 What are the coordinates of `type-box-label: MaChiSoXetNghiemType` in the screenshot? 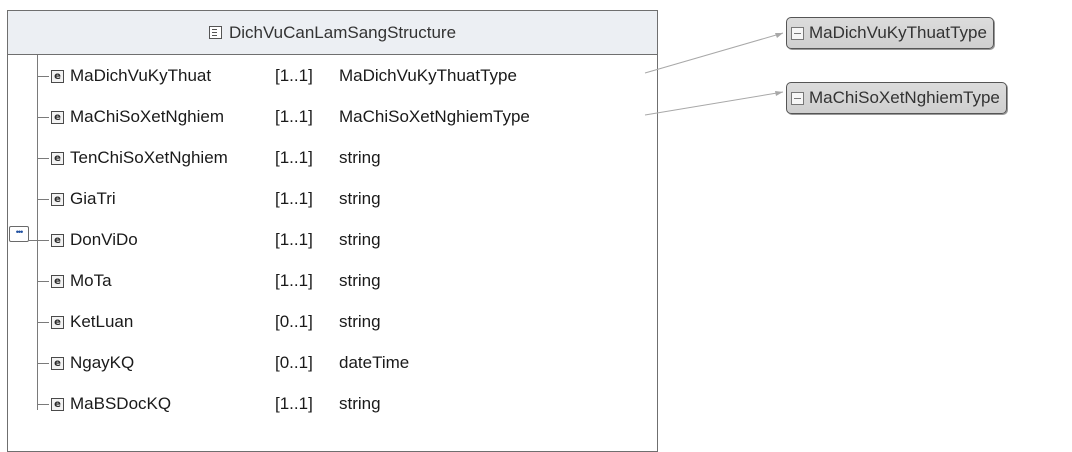 It's located at (904, 97).